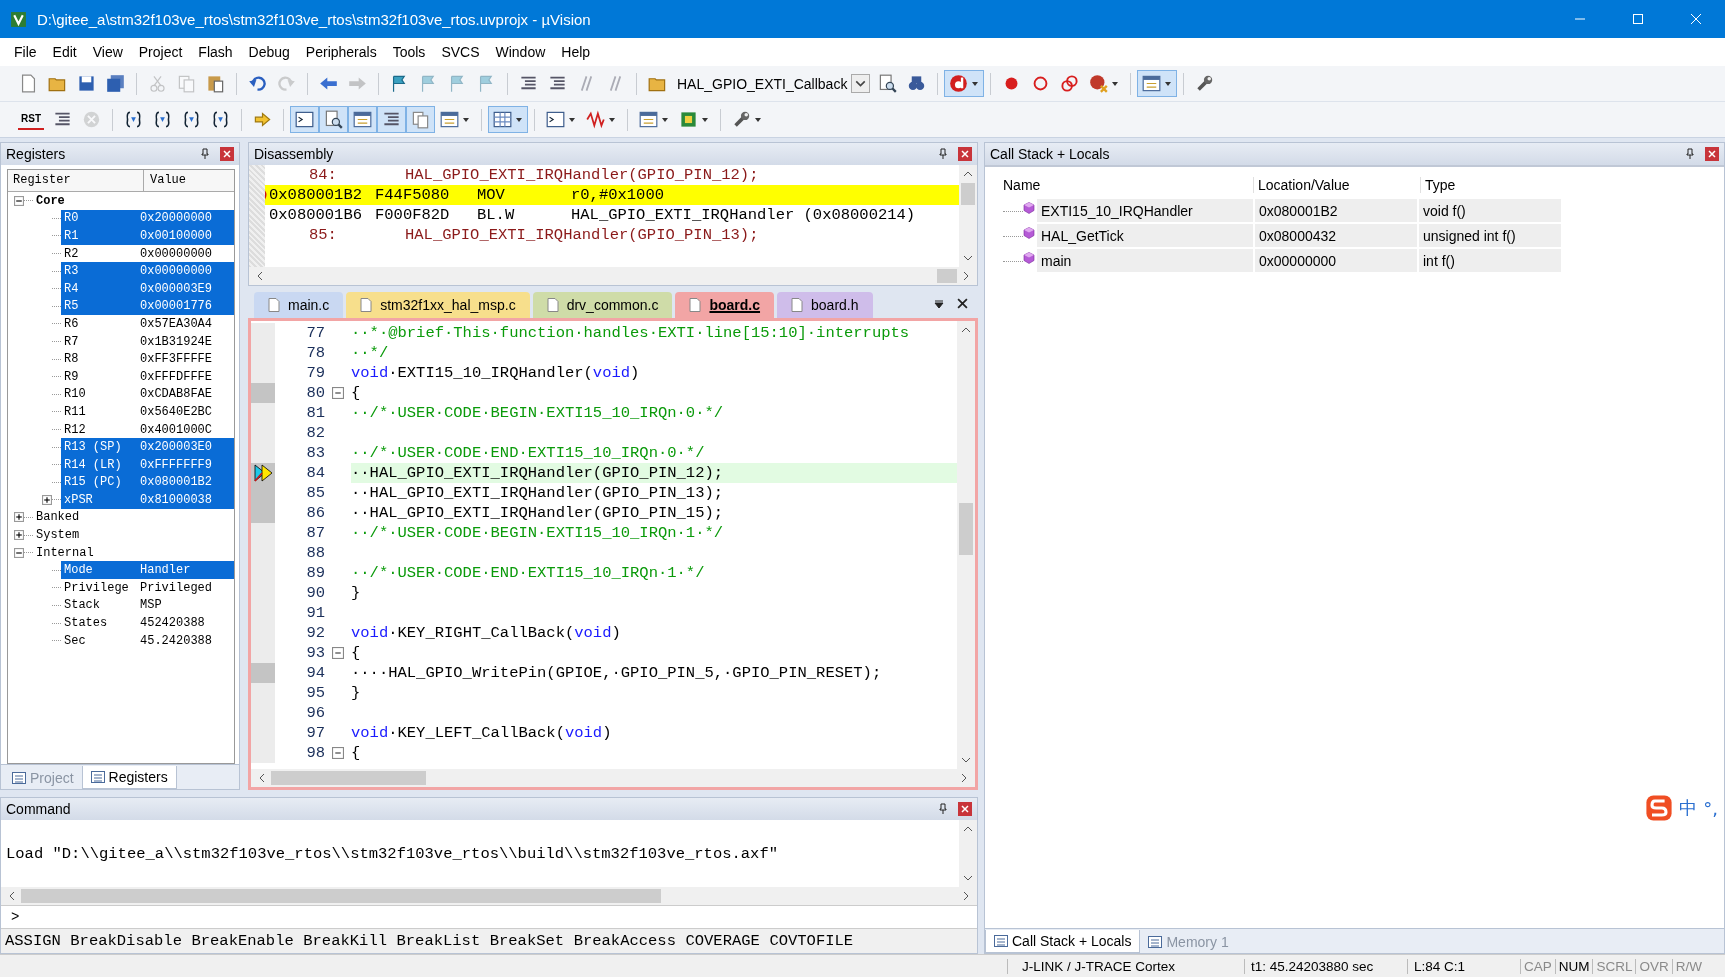 The width and height of the screenshot is (1725, 977). What do you see at coordinates (576, 52) in the screenshot?
I see `menu-item: Help` at bounding box center [576, 52].